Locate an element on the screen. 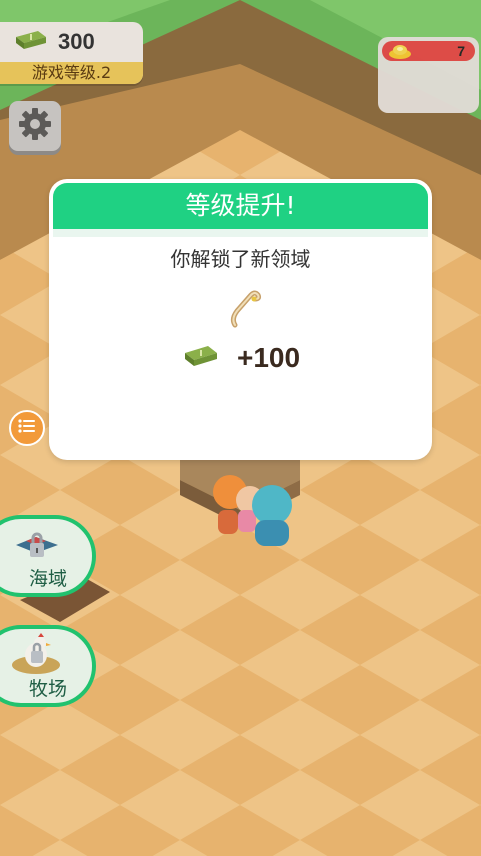  ranch-area-label: 牧场 is located at coordinates (47, 689).